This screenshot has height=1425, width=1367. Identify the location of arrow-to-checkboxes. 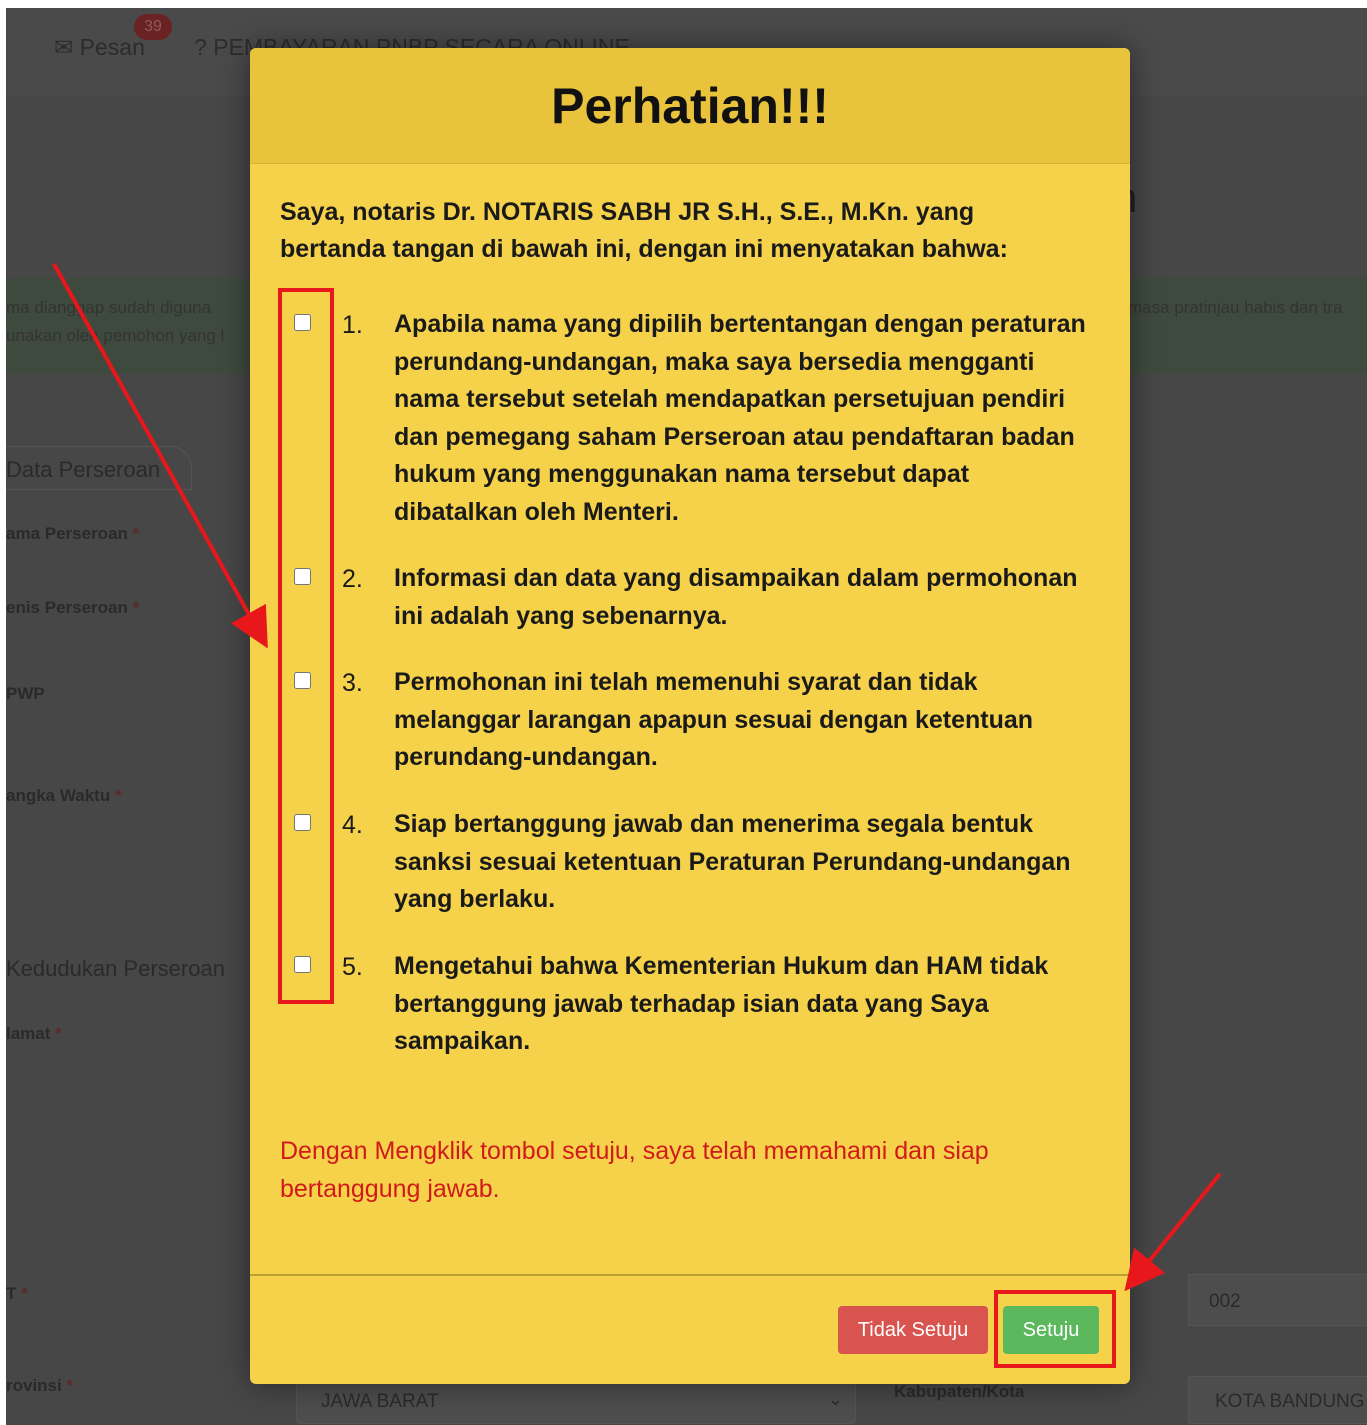
(160, 456).